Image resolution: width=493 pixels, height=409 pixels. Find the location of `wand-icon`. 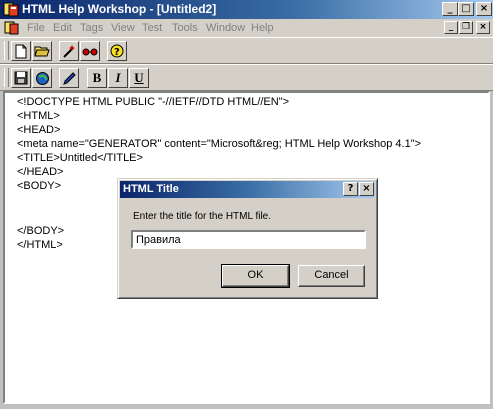

wand-icon is located at coordinates (69, 51).